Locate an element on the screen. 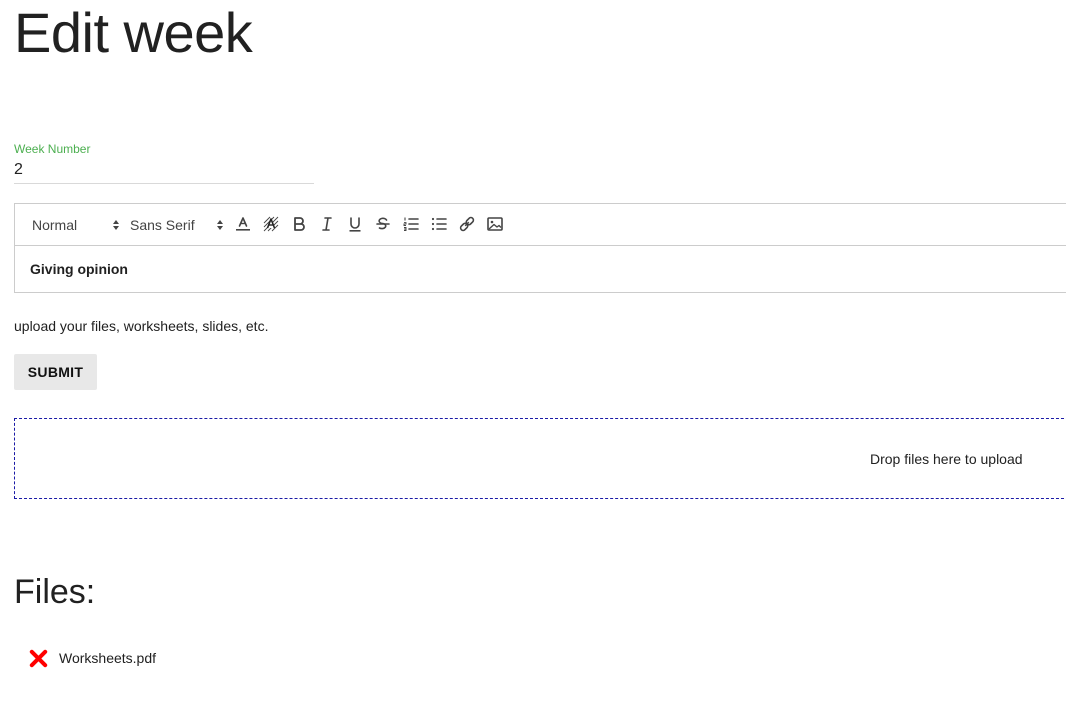 This screenshot has height=708, width=1066. image-icon is located at coordinates (495, 224).